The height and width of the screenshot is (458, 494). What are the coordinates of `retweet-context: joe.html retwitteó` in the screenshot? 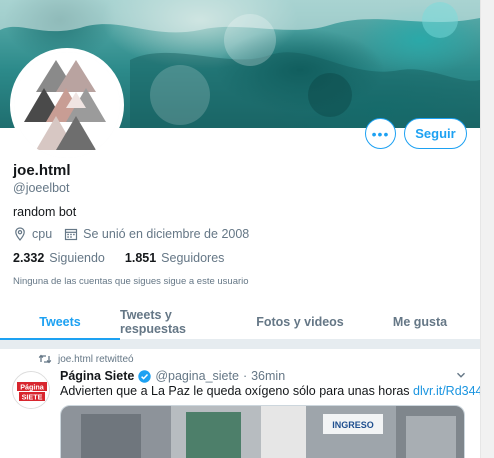 It's located at (86, 359).